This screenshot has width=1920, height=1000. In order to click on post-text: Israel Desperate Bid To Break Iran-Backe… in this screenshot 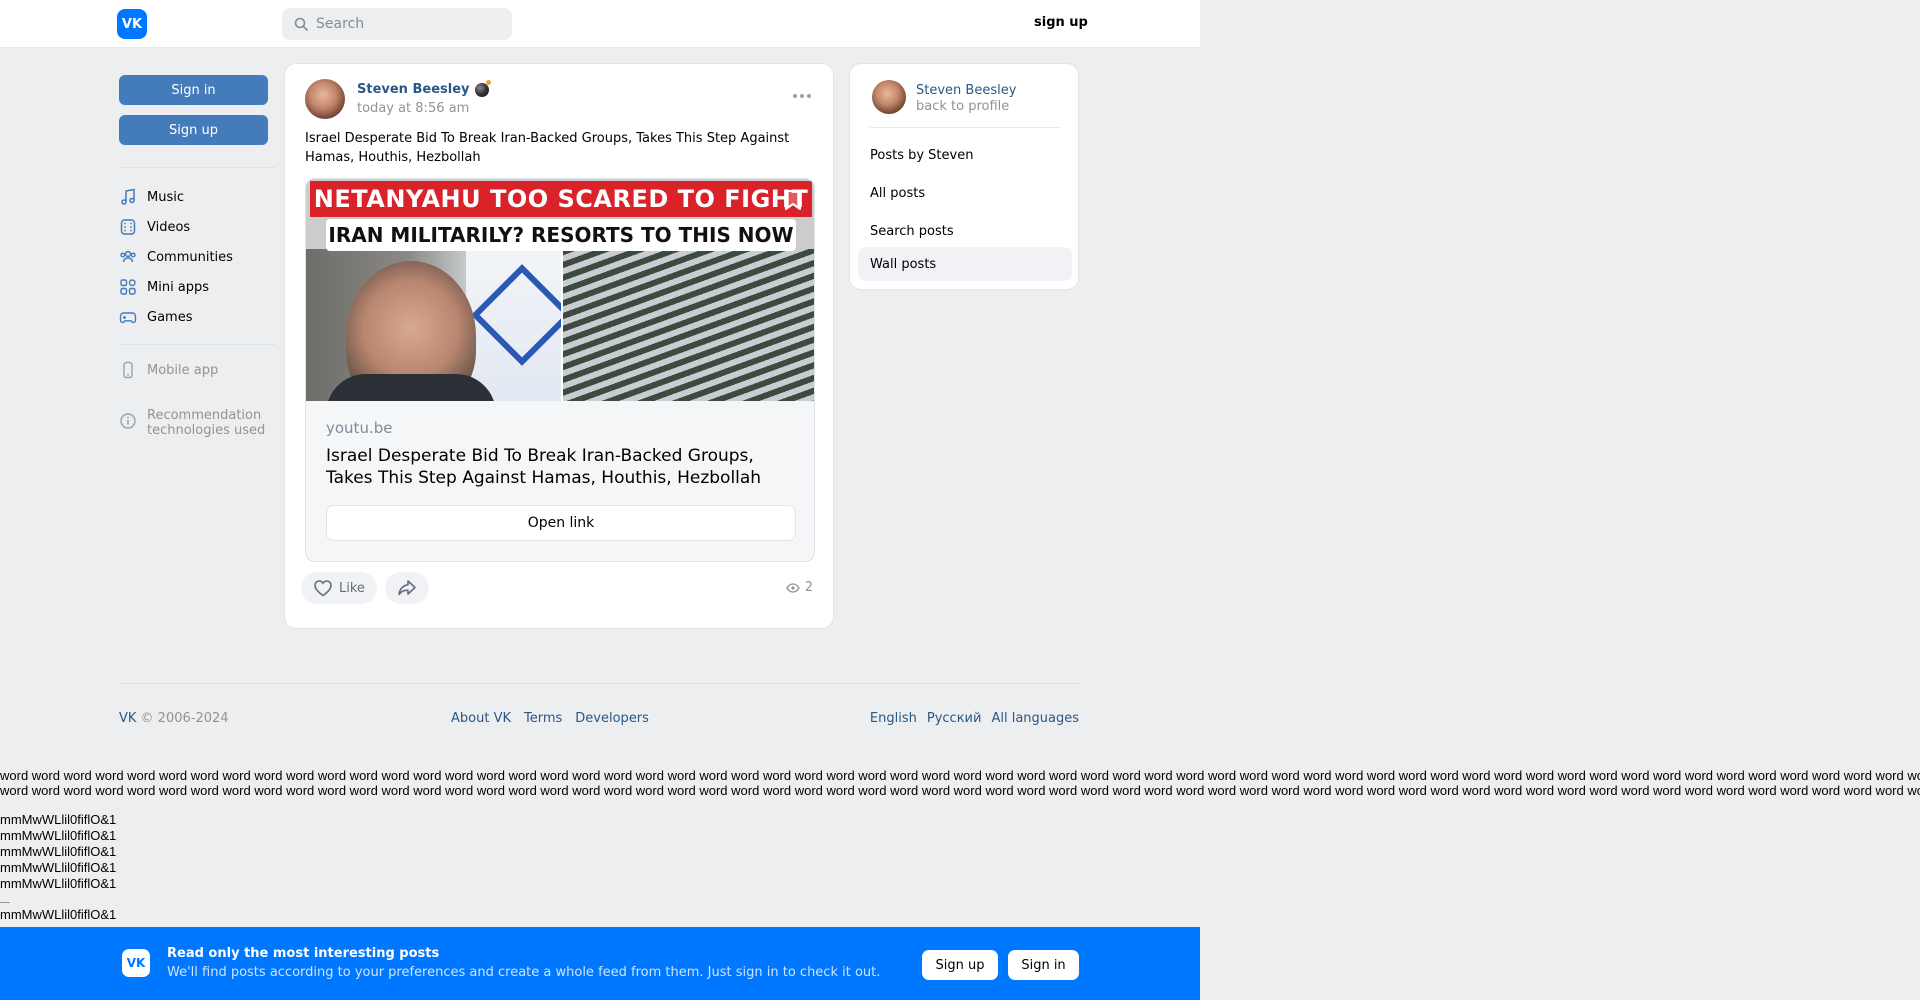, I will do `click(547, 148)`.